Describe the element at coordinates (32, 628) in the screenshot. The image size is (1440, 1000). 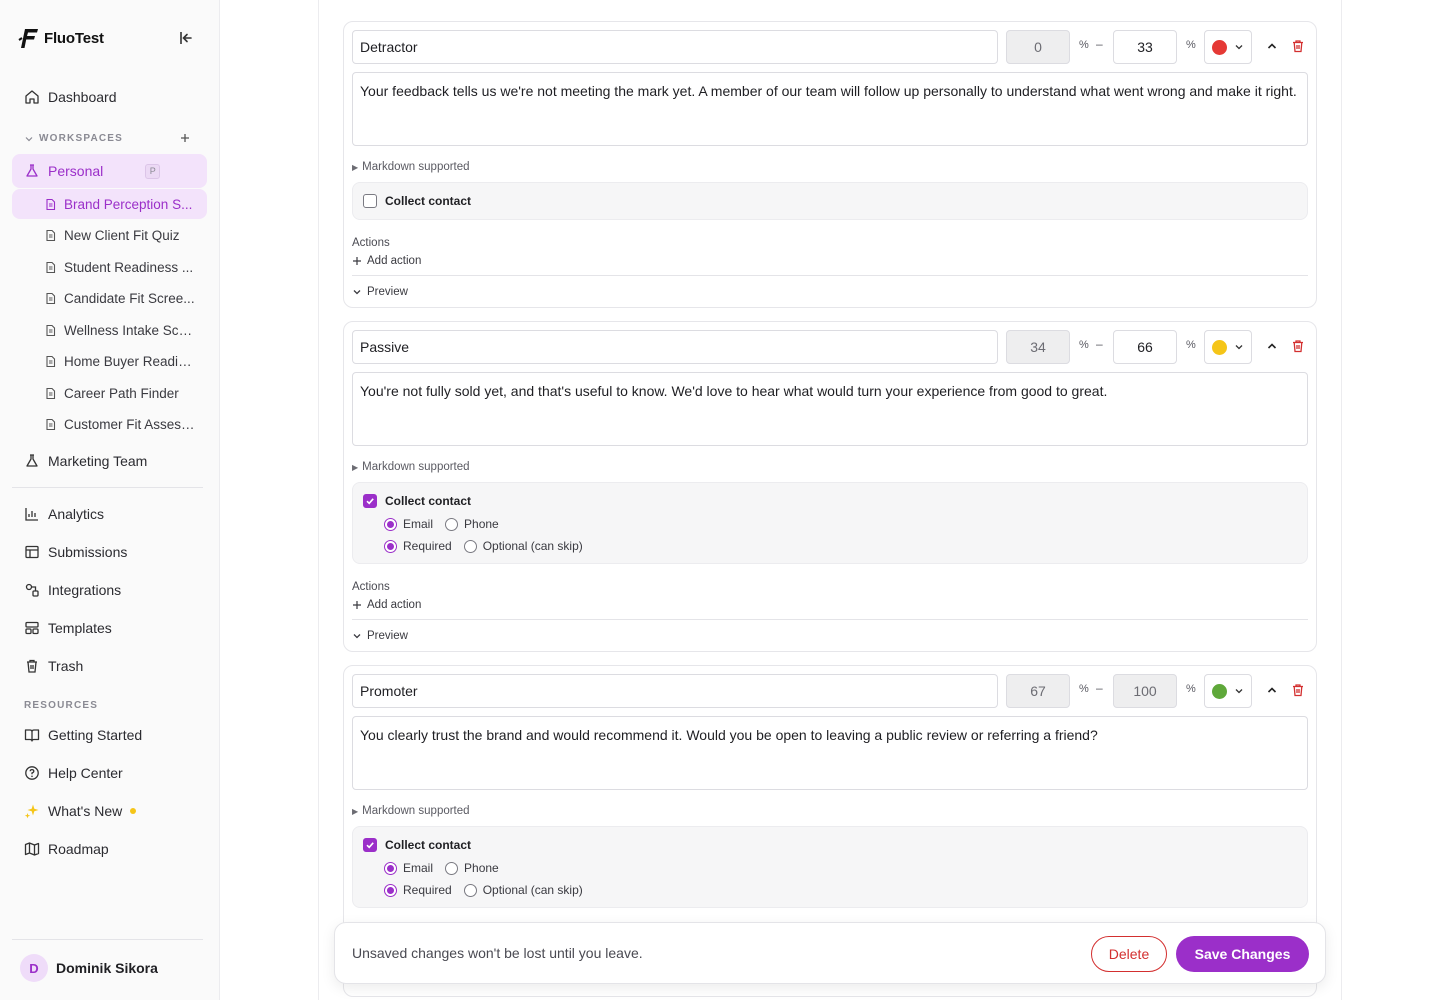
I see `templates-icon` at that location.